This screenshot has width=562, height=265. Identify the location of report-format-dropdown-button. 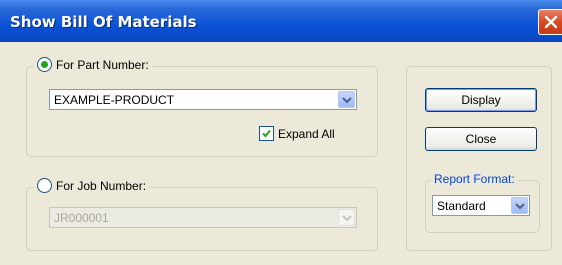
(519, 205).